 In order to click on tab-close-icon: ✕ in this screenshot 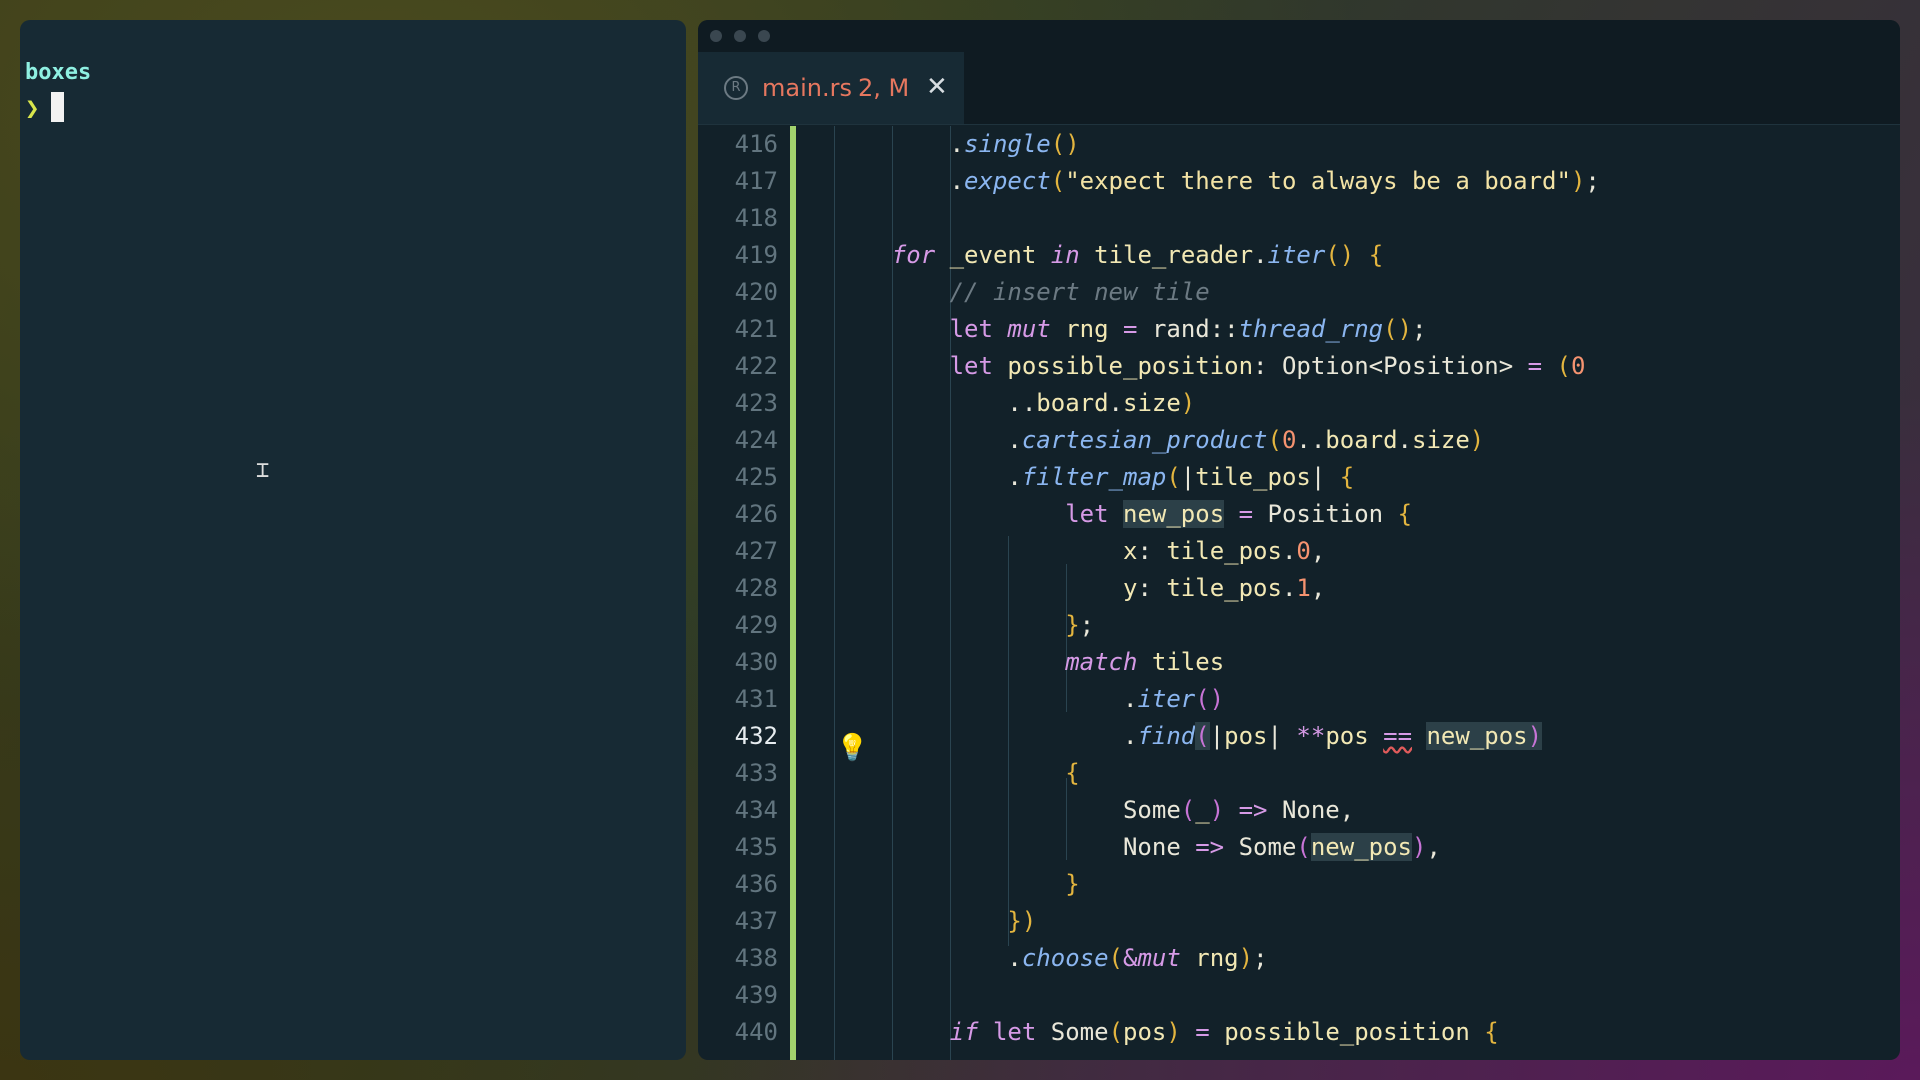, I will do `click(937, 87)`.